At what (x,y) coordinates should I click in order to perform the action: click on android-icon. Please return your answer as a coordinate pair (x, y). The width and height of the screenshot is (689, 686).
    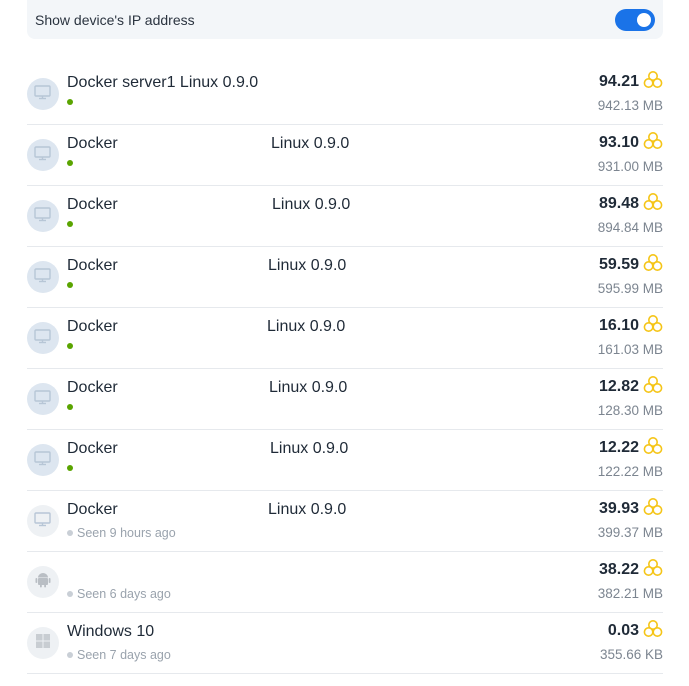
    Looking at the image, I should click on (43, 582).